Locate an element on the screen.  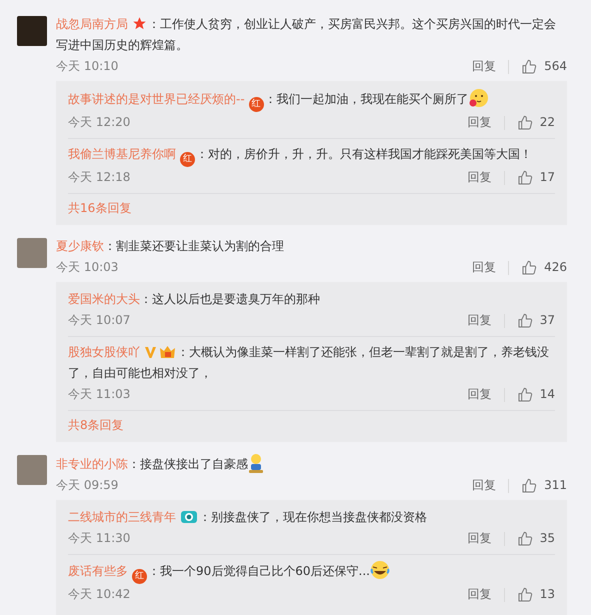
more-replies-link: 共8条回复 is located at coordinates (96, 425).